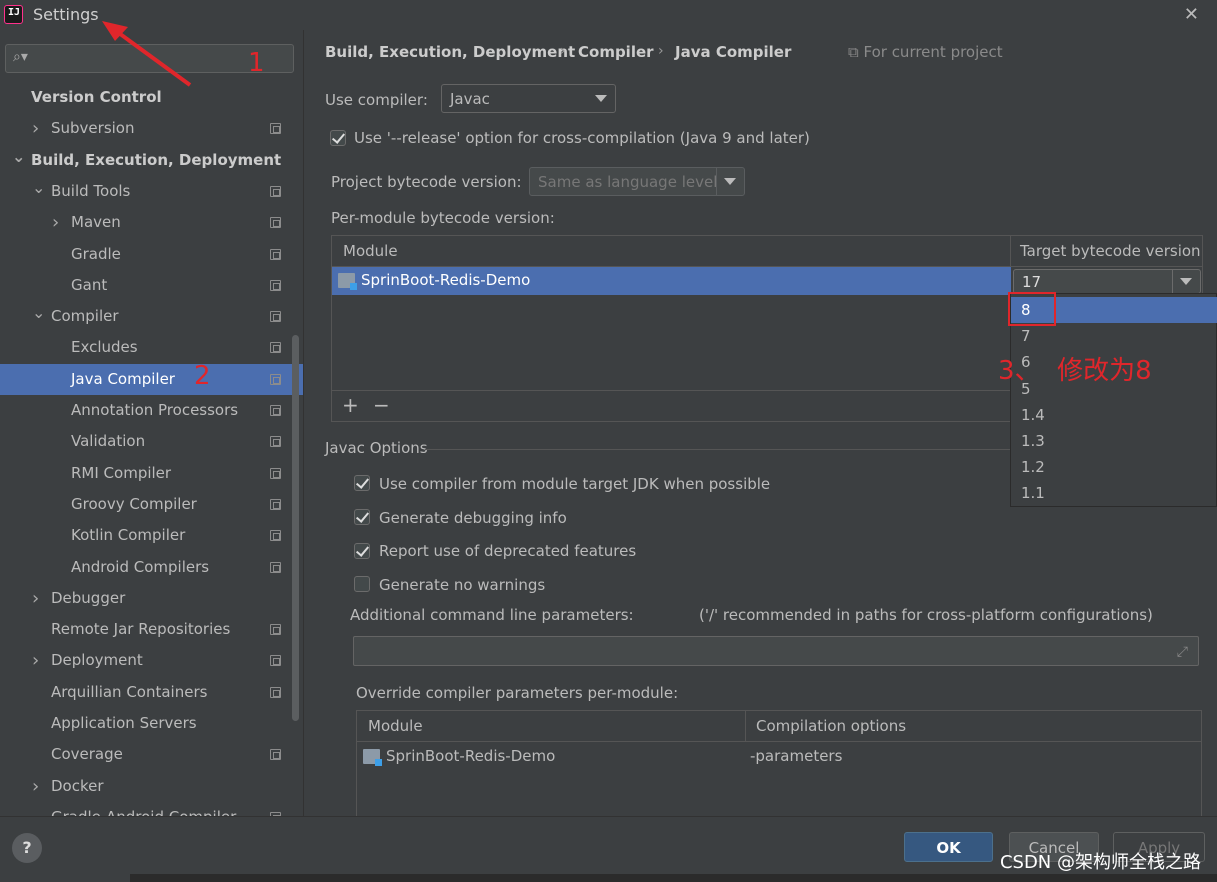 The image size is (1217, 882). What do you see at coordinates (831, 726) in the screenshot?
I see `column-header-options: Compilation options` at bounding box center [831, 726].